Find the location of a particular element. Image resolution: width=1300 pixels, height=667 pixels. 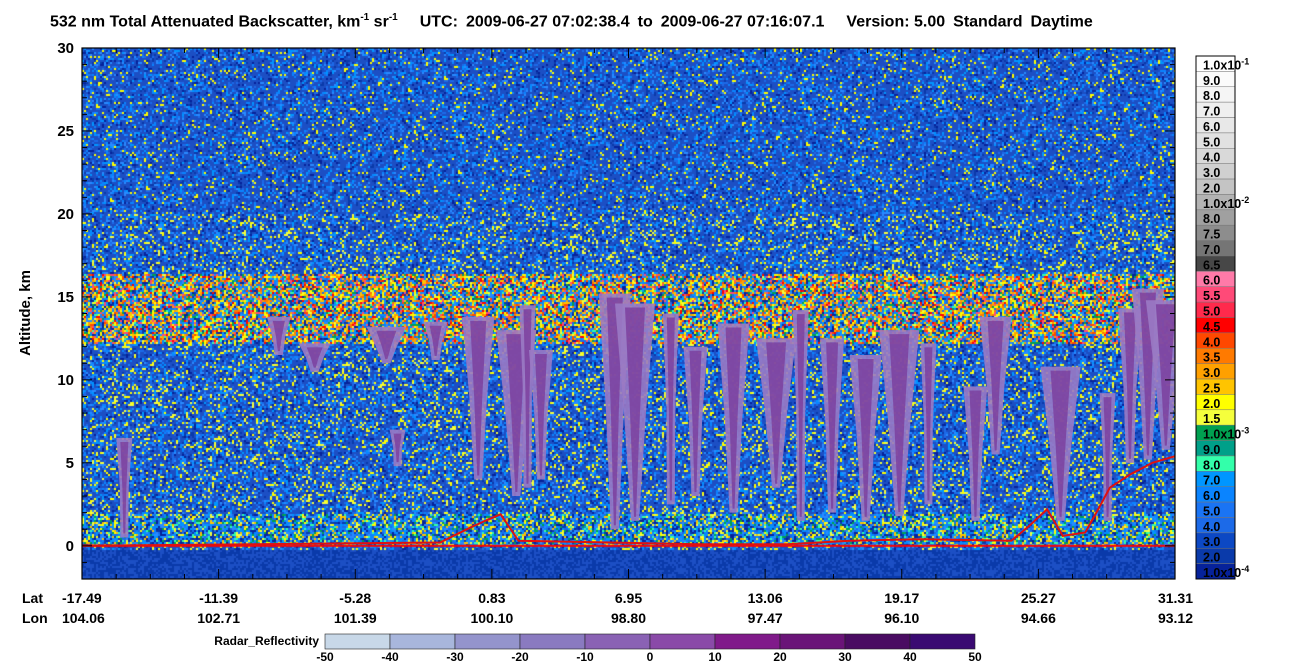

radar-tick-label: -40 is located at coordinates (390, 657).